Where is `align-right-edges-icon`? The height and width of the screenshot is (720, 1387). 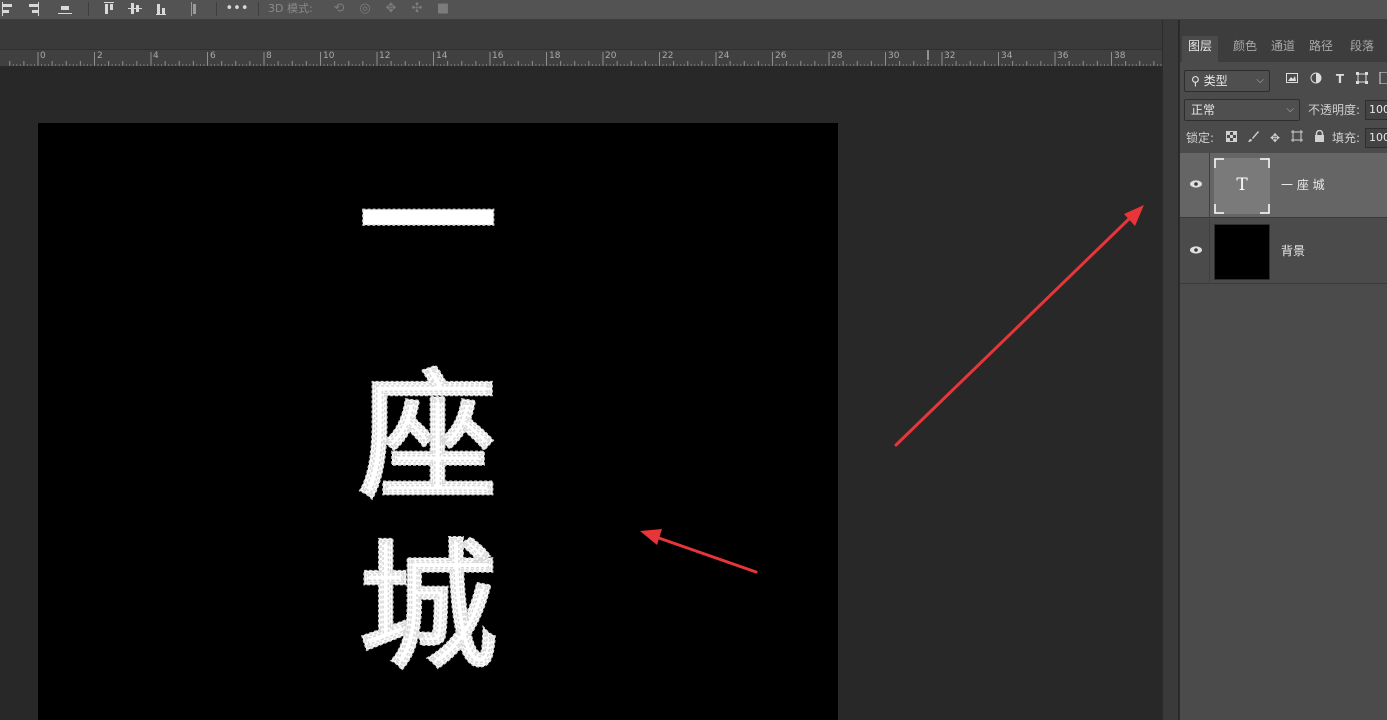 align-right-edges-icon is located at coordinates (33, 9).